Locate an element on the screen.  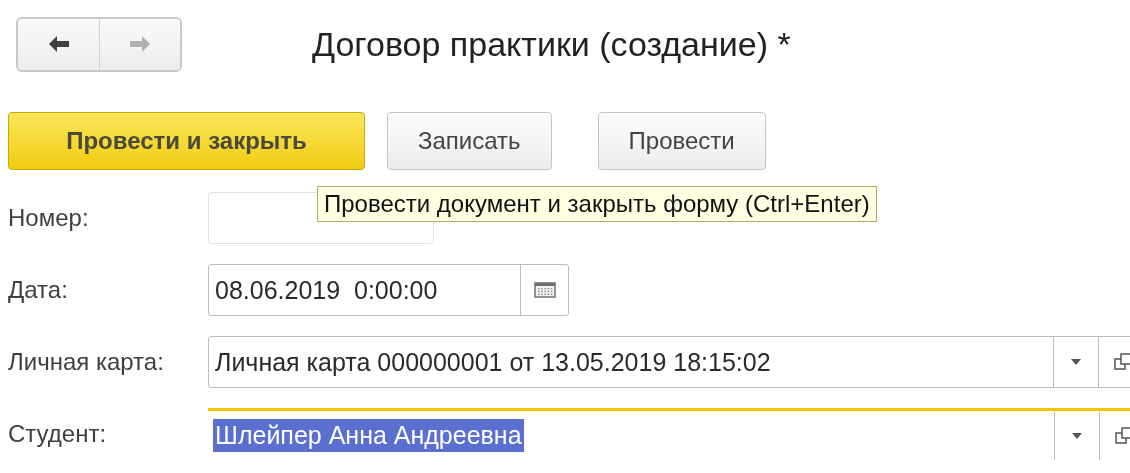
window-title: Договор практики (создание) * is located at coordinates (551, 44).